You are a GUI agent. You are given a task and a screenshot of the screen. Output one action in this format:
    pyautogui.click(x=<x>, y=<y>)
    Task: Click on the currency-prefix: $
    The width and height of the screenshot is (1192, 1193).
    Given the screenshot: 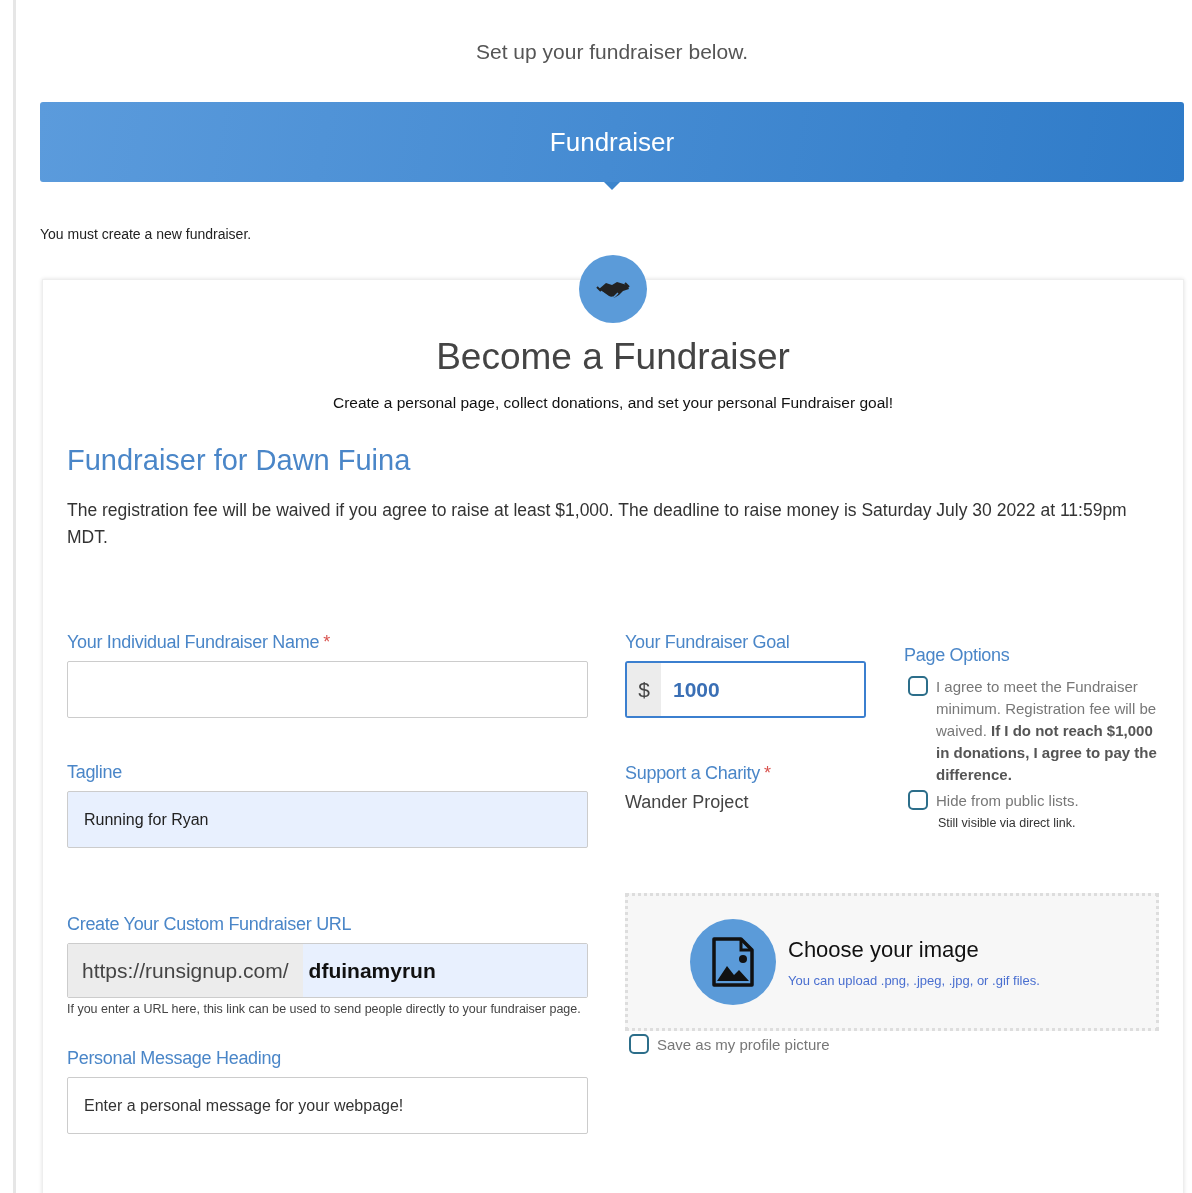 What is the action you would take?
    pyautogui.click(x=644, y=689)
    